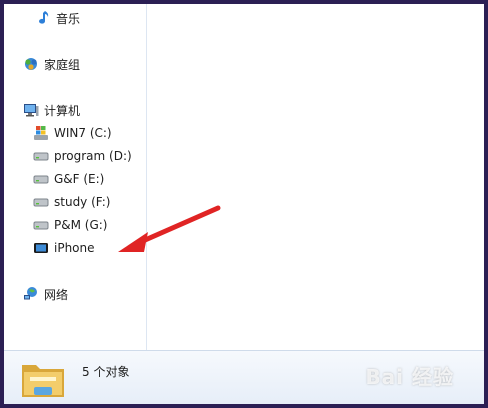  I want to click on music-note-icon, so click(43, 18).